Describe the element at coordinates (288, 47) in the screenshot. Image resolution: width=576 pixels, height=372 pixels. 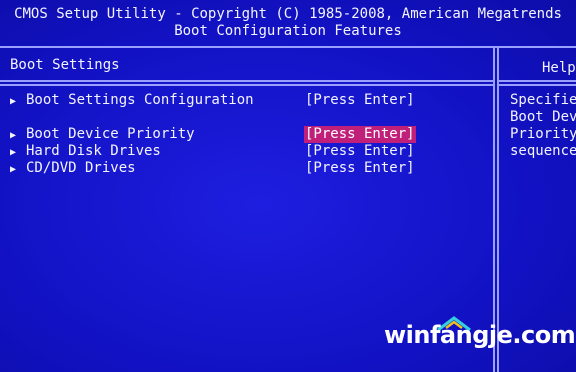
I see `header-divider` at that location.